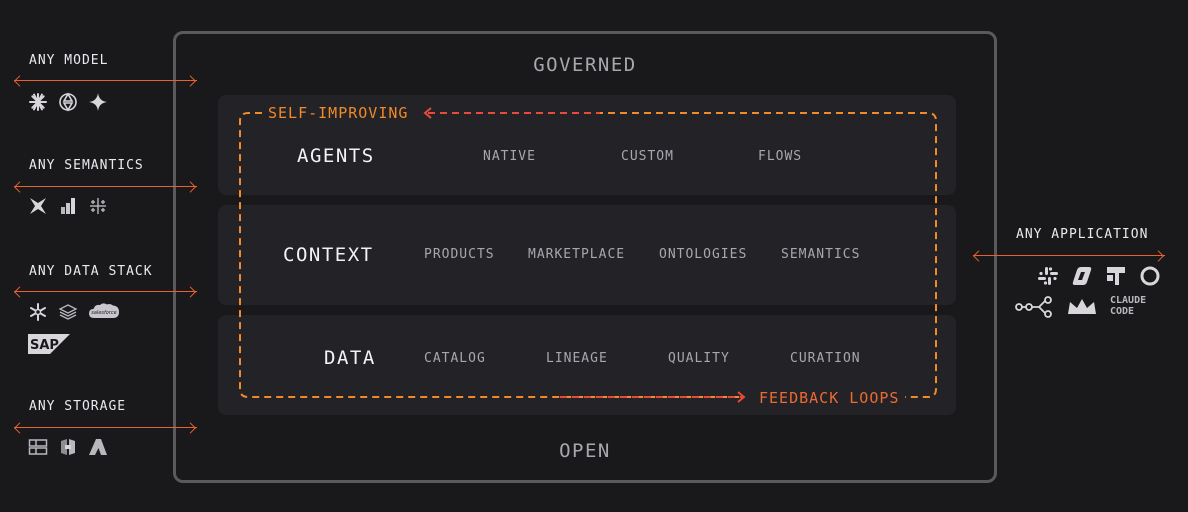 The image size is (1188, 512). I want to click on sap-text: SAP, so click(44, 345).